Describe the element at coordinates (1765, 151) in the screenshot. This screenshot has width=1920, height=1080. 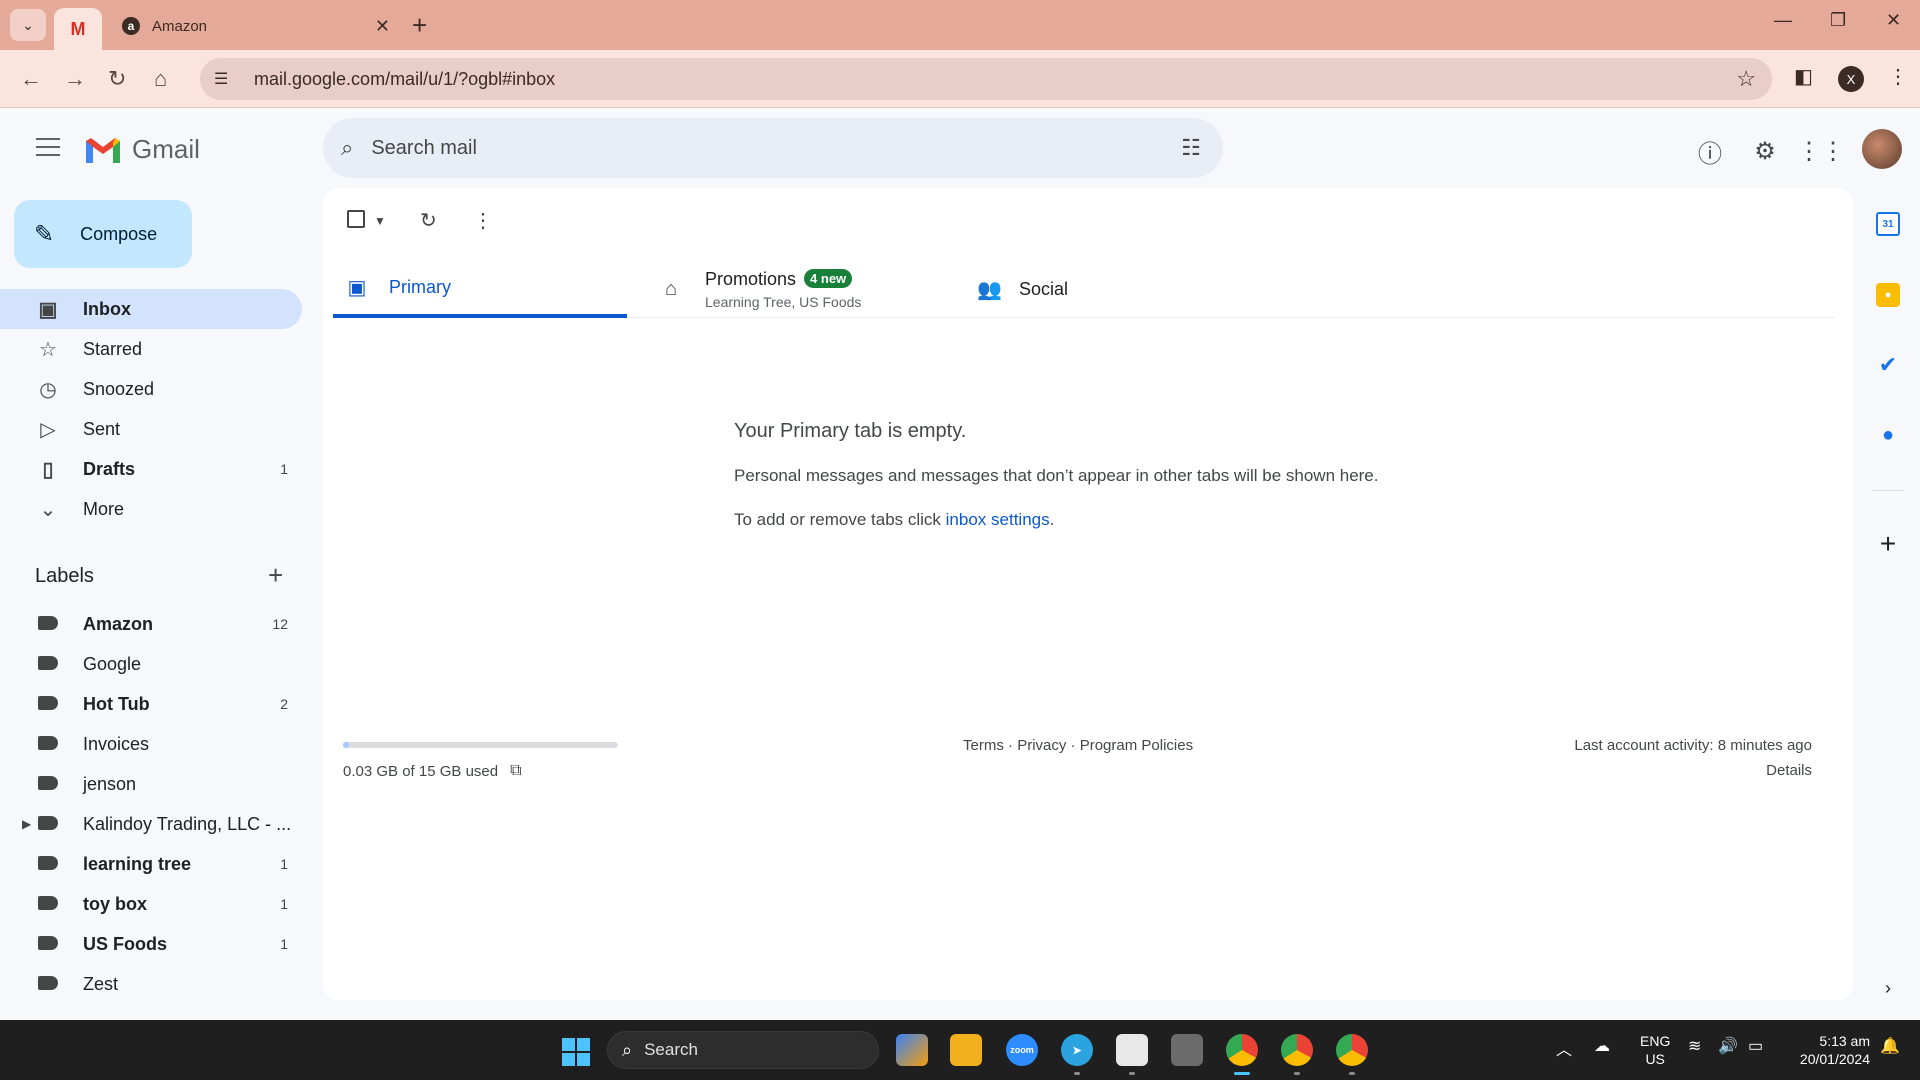
I see `settings-gear-icon: ⚙` at that location.